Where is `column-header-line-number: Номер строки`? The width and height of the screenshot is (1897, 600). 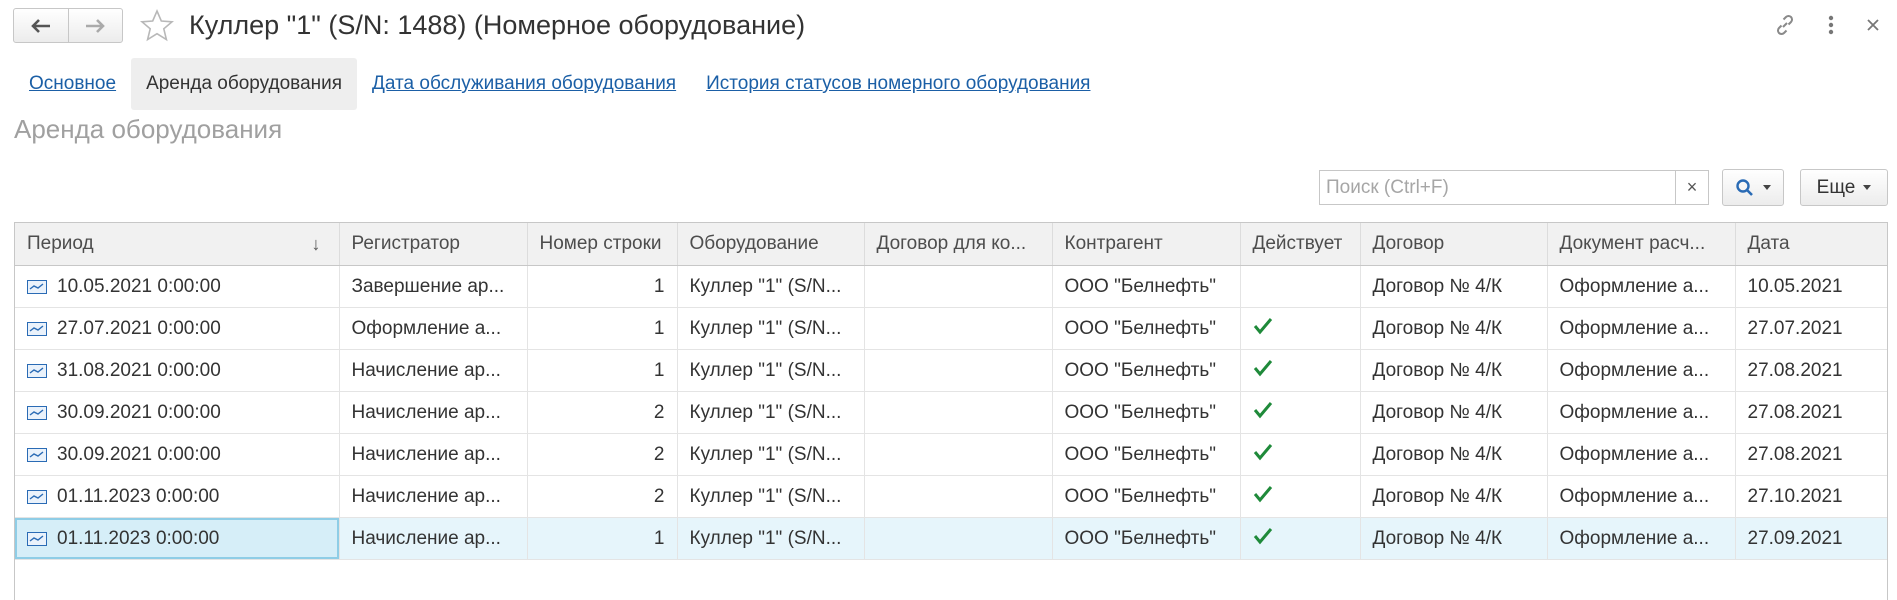
column-header-line-number: Номер строки is located at coordinates (602, 244).